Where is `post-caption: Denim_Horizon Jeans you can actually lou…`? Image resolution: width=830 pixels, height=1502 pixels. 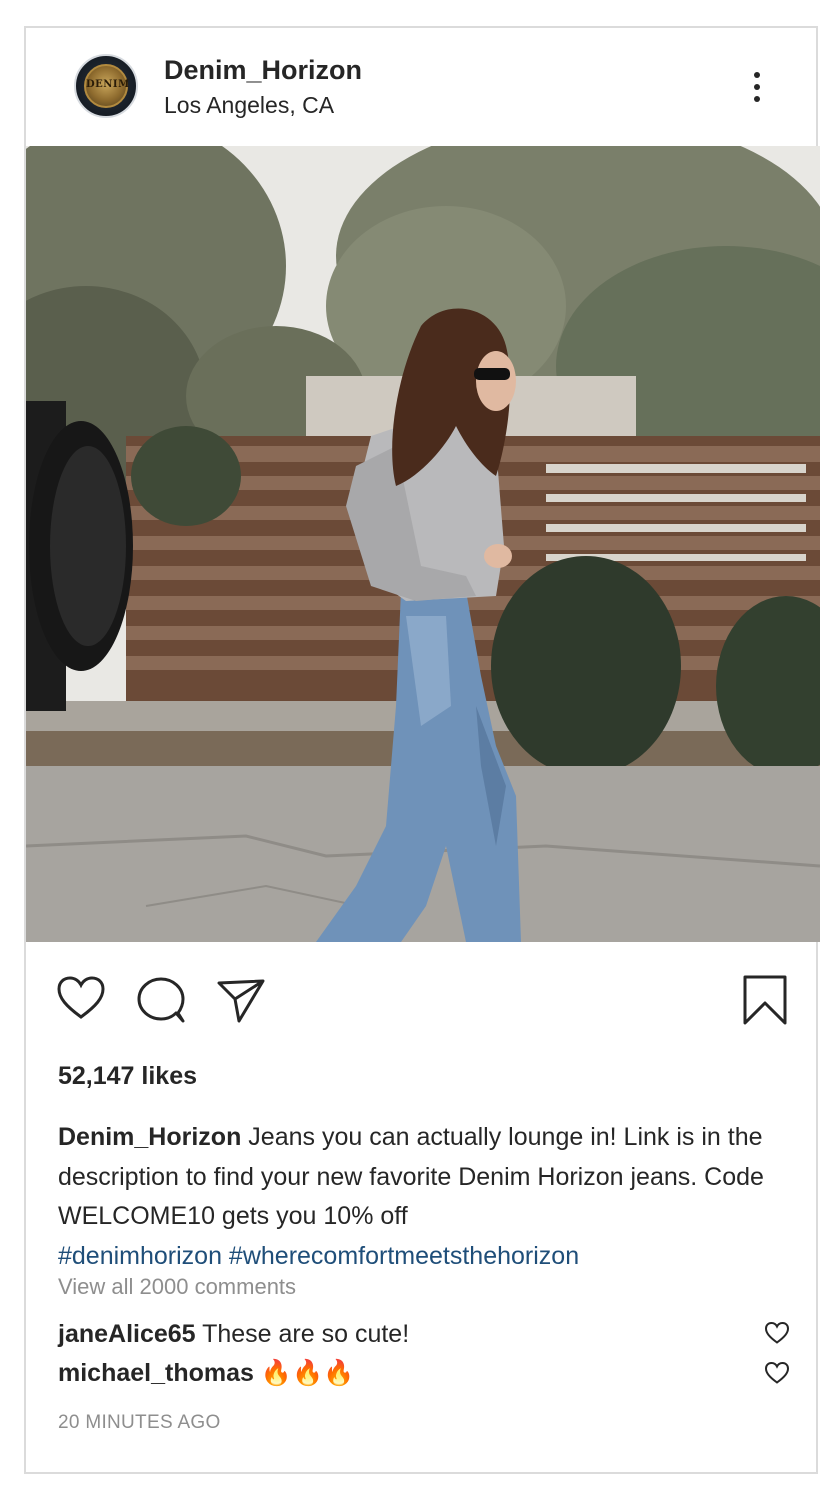
post-caption: Denim_Horizon Jeans you can actually lou… is located at coordinates (423, 1197).